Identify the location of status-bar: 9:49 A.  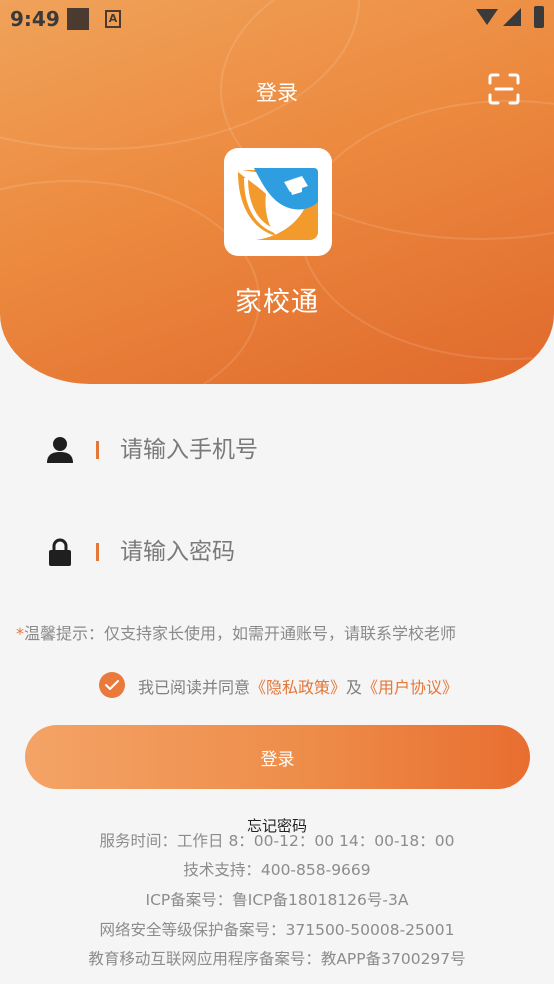
(277, 18).